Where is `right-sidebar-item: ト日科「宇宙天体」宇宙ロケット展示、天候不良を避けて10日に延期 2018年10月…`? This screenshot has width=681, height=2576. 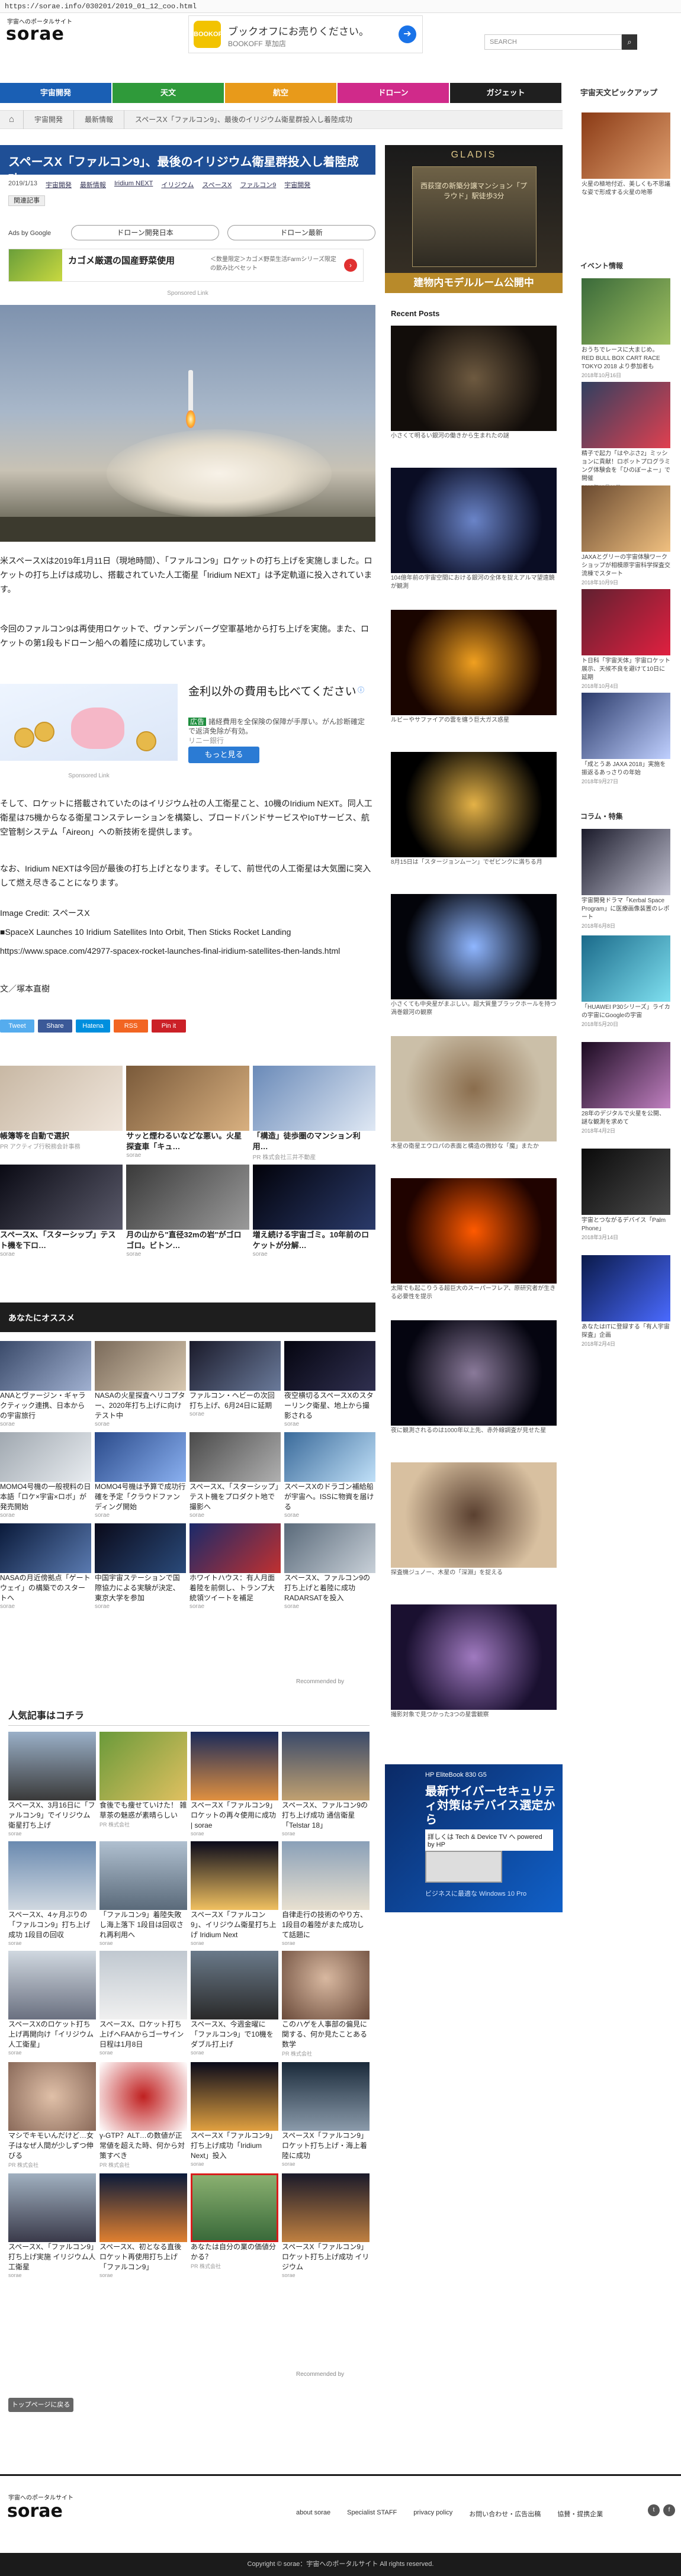
right-sidebar-item: ト日科「宇宙天体」宇宙ロケット展示、天候不良を避けて10日に延期 2018年10月… is located at coordinates (626, 639).